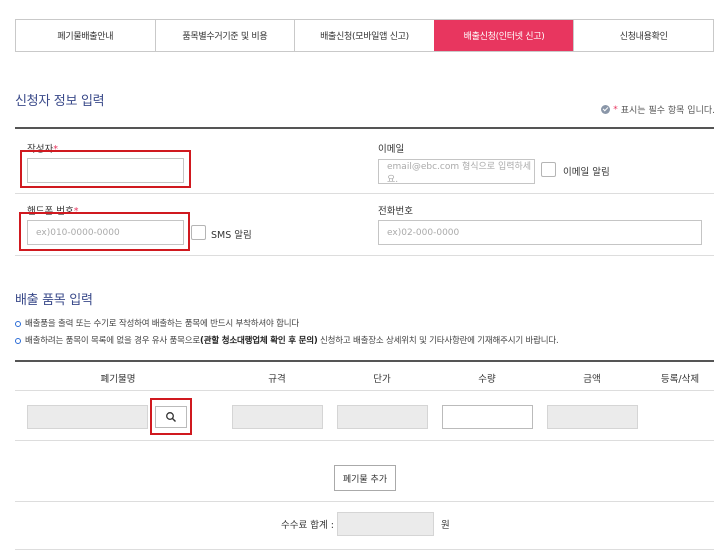 This screenshot has height=556, width=727. What do you see at coordinates (503, 35) in the screenshot?
I see `tab-internet-apply: 배출신청(인터넷 신고)` at bounding box center [503, 35].